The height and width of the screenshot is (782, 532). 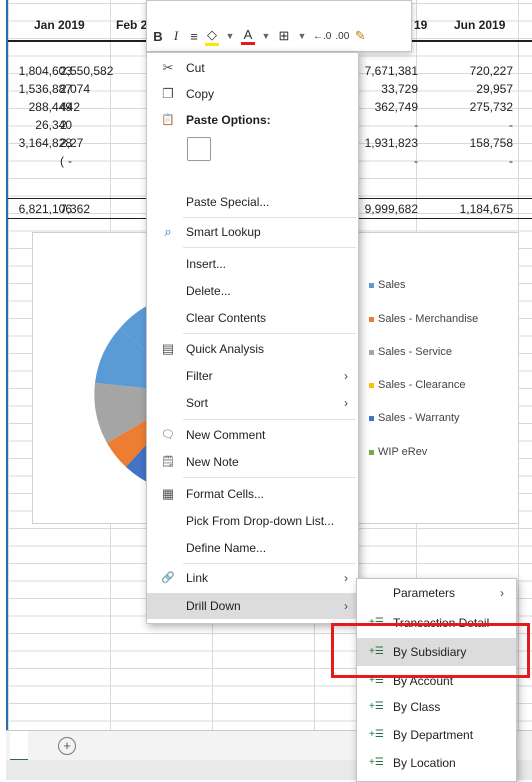 What do you see at coordinates (168, 67) in the screenshot?
I see `scissors-icon: ✂` at bounding box center [168, 67].